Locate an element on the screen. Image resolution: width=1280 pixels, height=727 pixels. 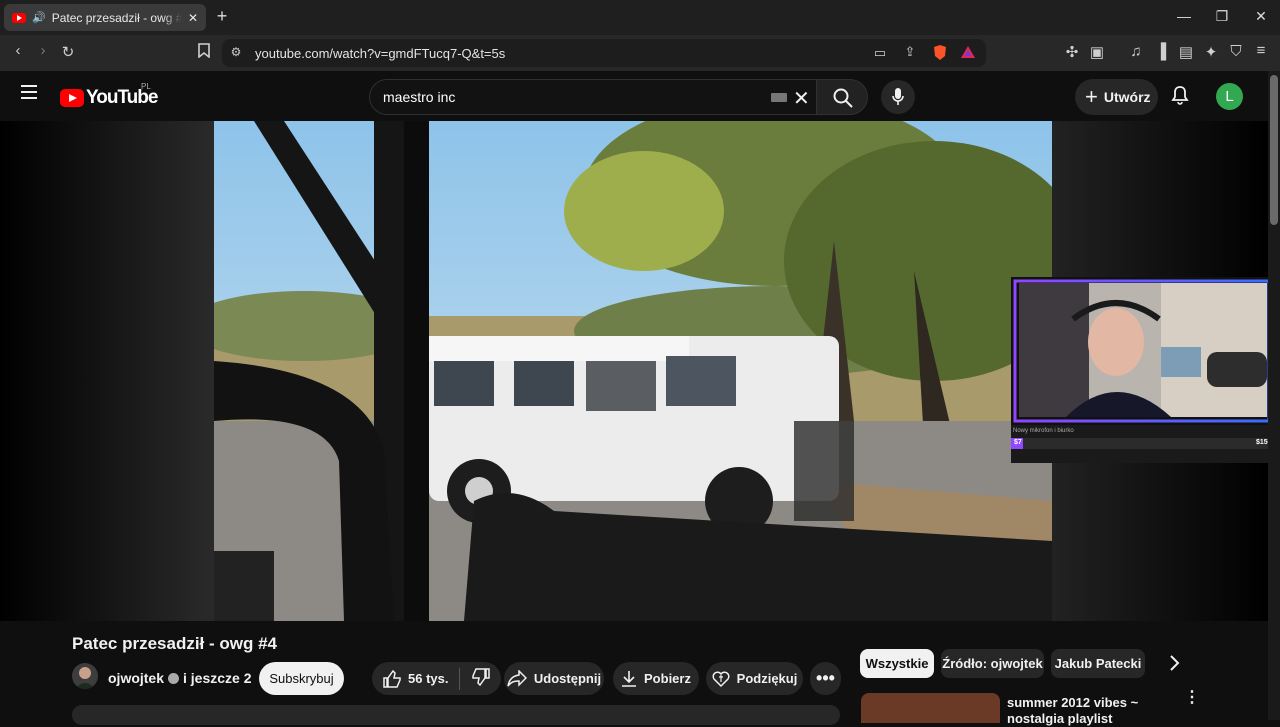
url-text: youtube.com/watch?v=gmdFTucq7-Q&t=5s is located at coordinates (380, 53).